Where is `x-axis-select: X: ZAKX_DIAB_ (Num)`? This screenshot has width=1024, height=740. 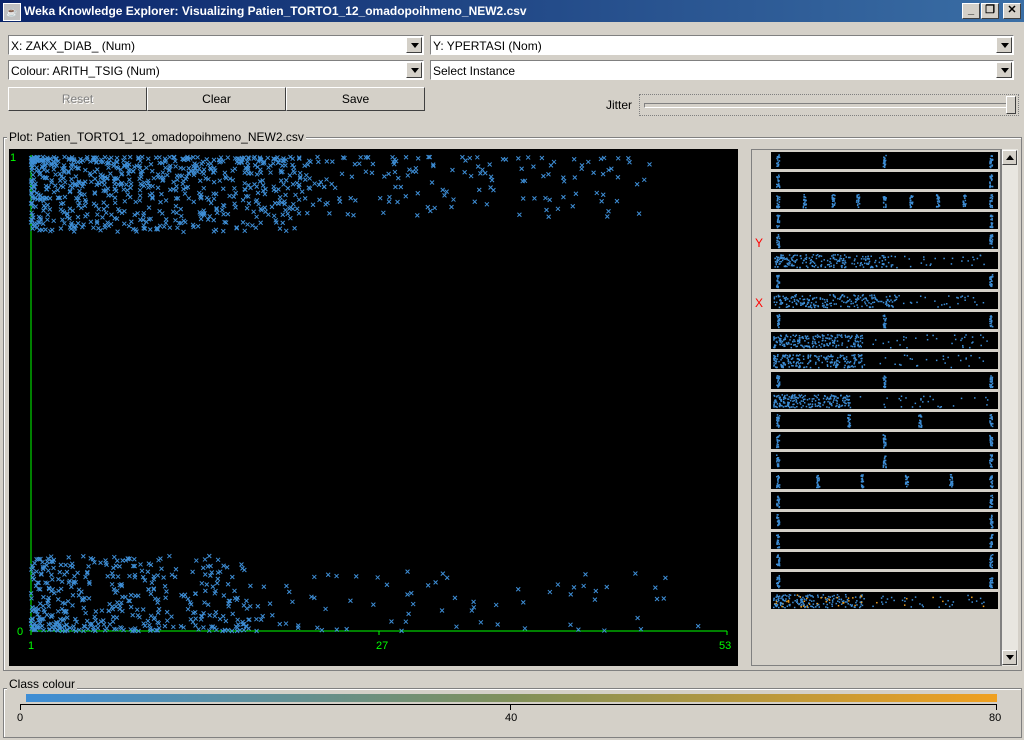
x-axis-select: X: ZAKX_DIAB_ (Num) is located at coordinates (216, 45).